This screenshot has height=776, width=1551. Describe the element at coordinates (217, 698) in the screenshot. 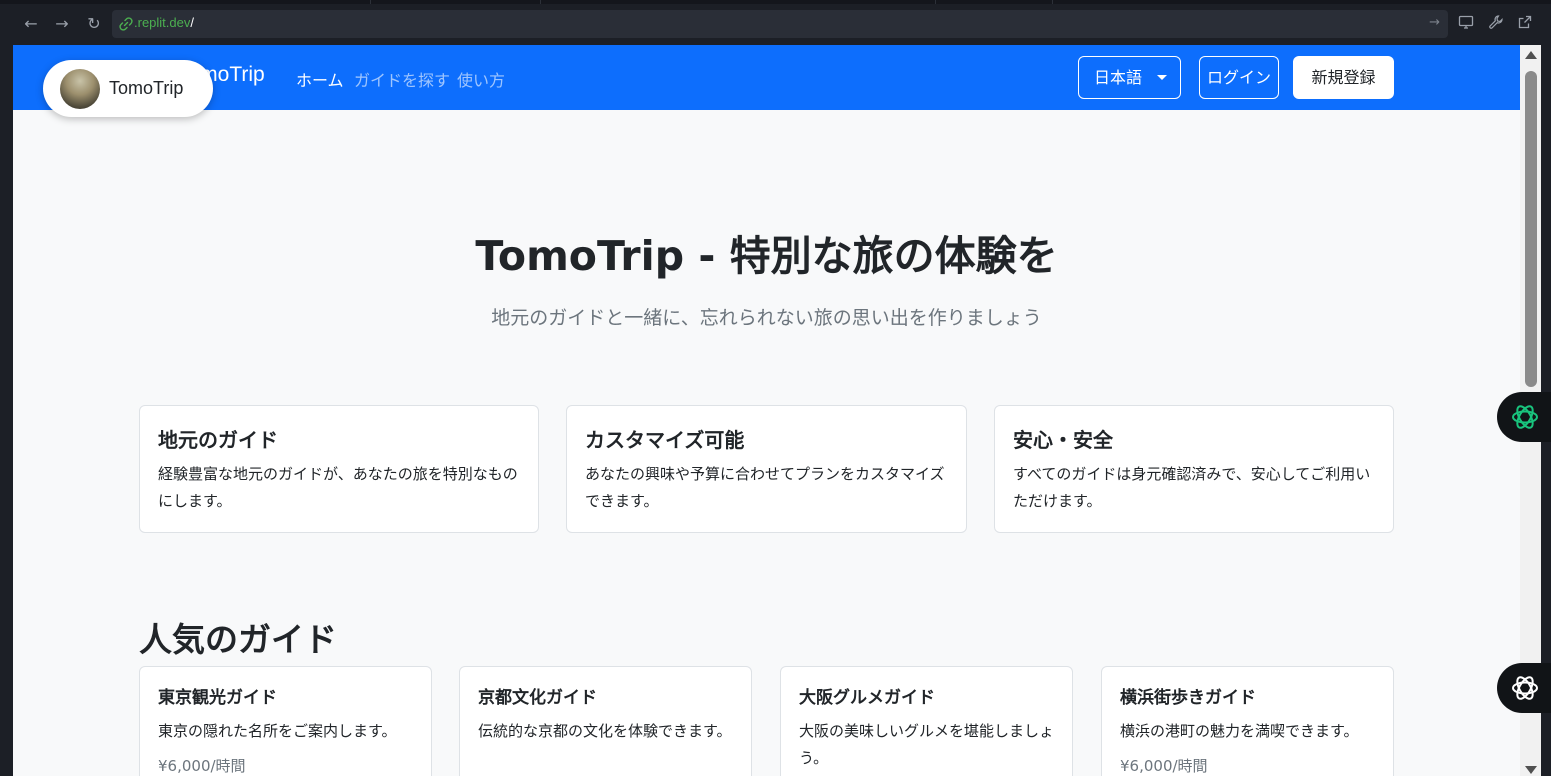

I see `guide-title: 東京観光ガイド` at that location.